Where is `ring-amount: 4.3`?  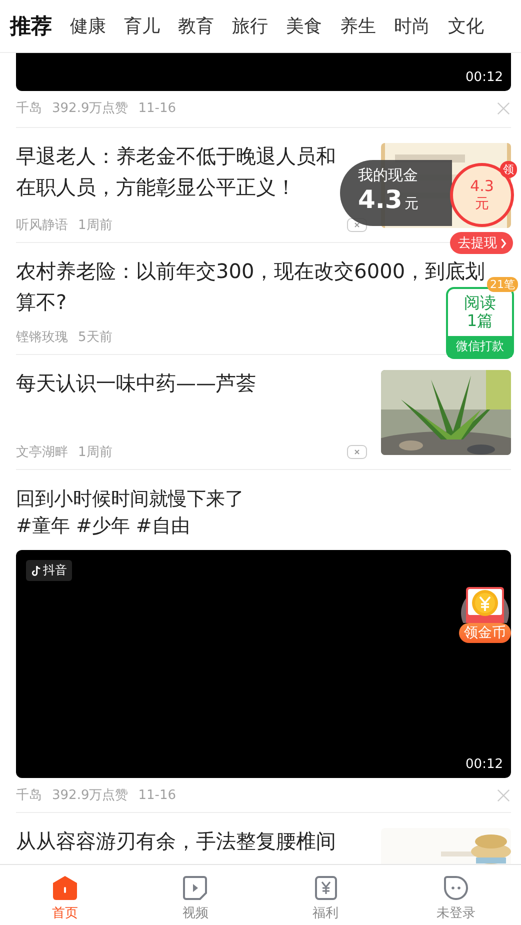
ring-amount: 4.3 is located at coordinates (482, 186).